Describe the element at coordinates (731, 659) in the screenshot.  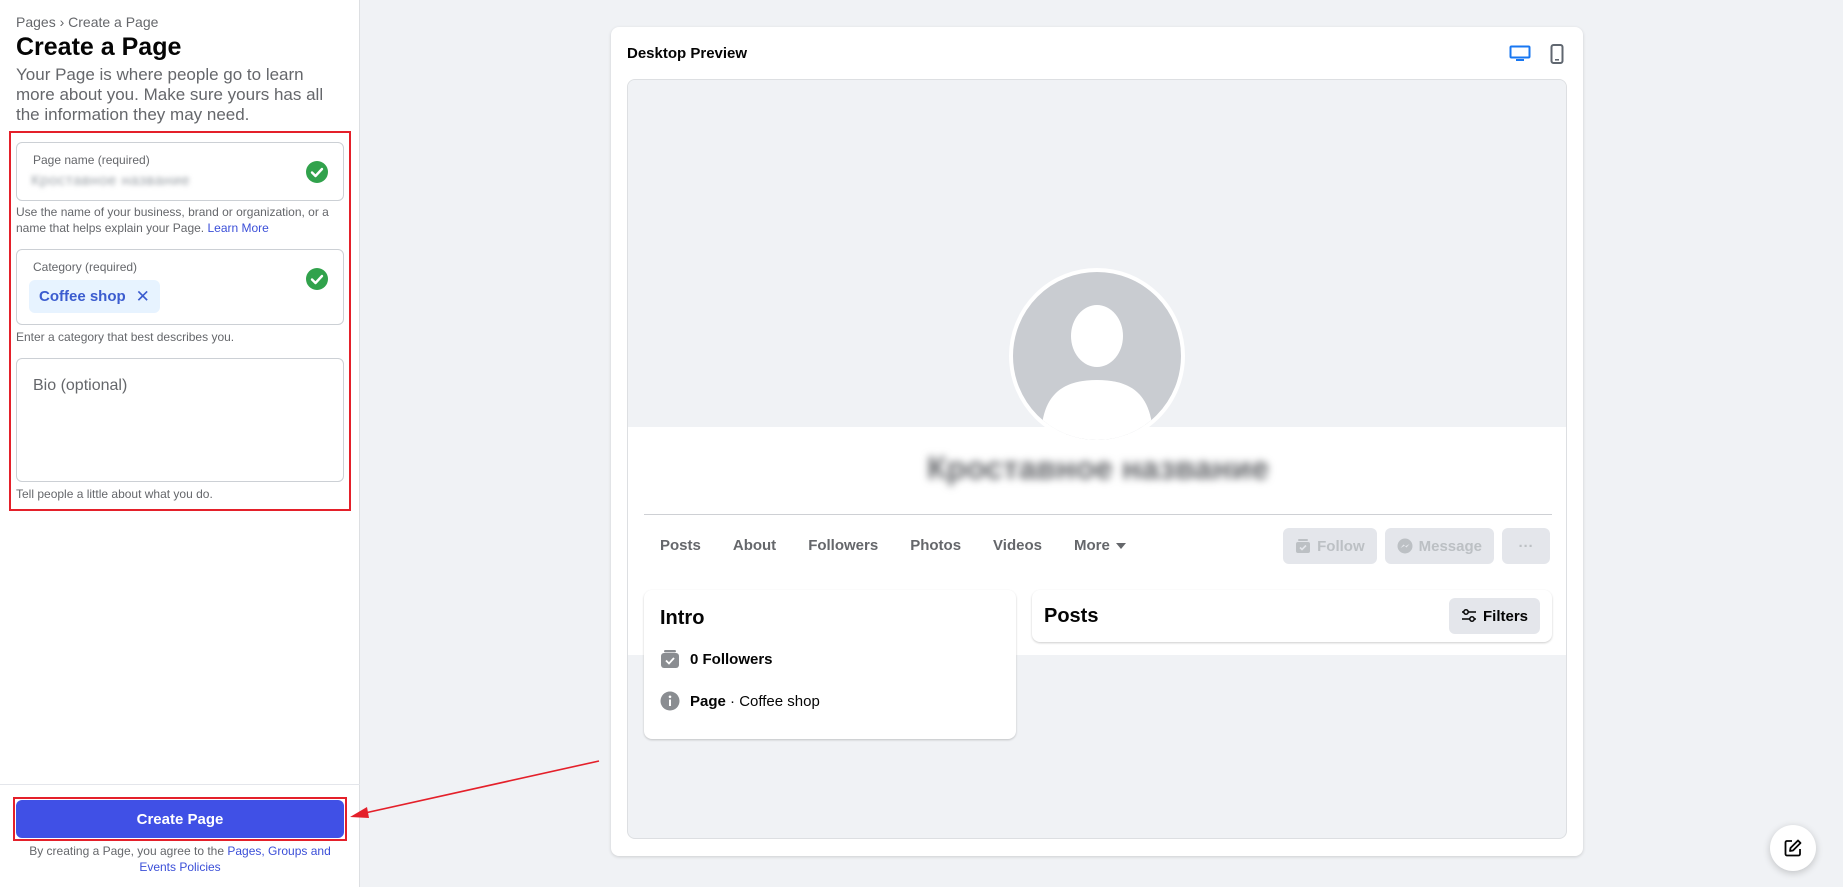
I see `followers-count: 0 Followers` at that location.